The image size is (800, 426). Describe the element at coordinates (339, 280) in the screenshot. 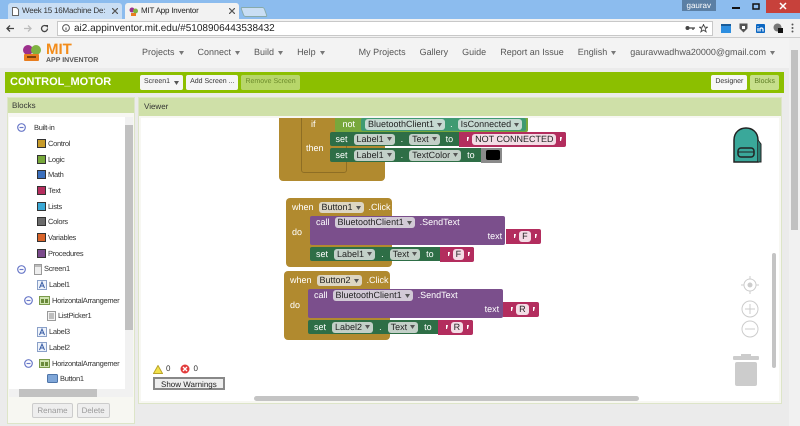

I see `component-dropdown: Button2` at that location.